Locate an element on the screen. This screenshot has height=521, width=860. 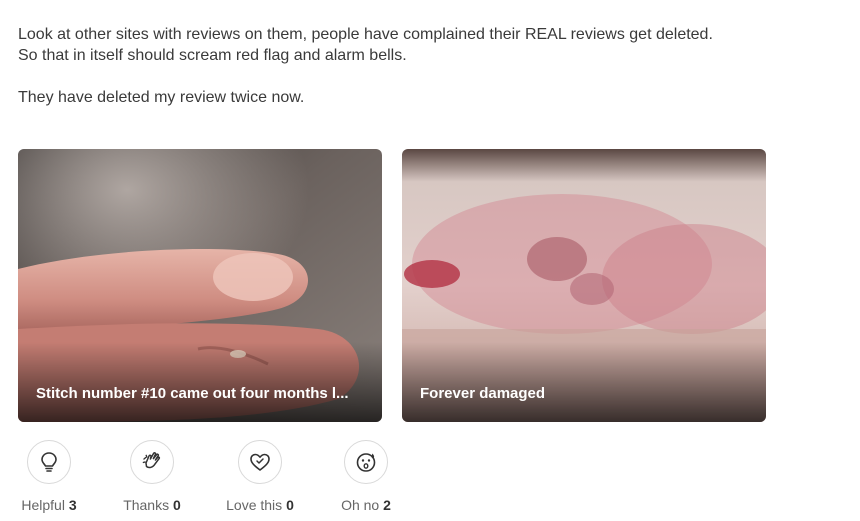
reaction-oh-no: Oh no 2 is located at coordinates (366, 476).